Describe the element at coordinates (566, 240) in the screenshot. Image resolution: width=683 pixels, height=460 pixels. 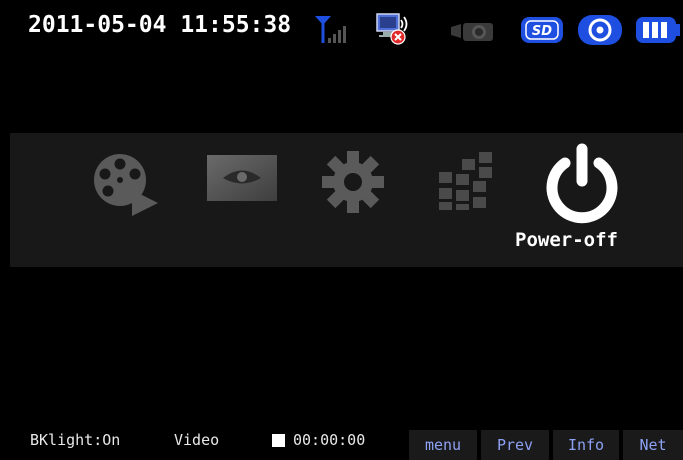
I see `power-off-label: Power-off` at that location.